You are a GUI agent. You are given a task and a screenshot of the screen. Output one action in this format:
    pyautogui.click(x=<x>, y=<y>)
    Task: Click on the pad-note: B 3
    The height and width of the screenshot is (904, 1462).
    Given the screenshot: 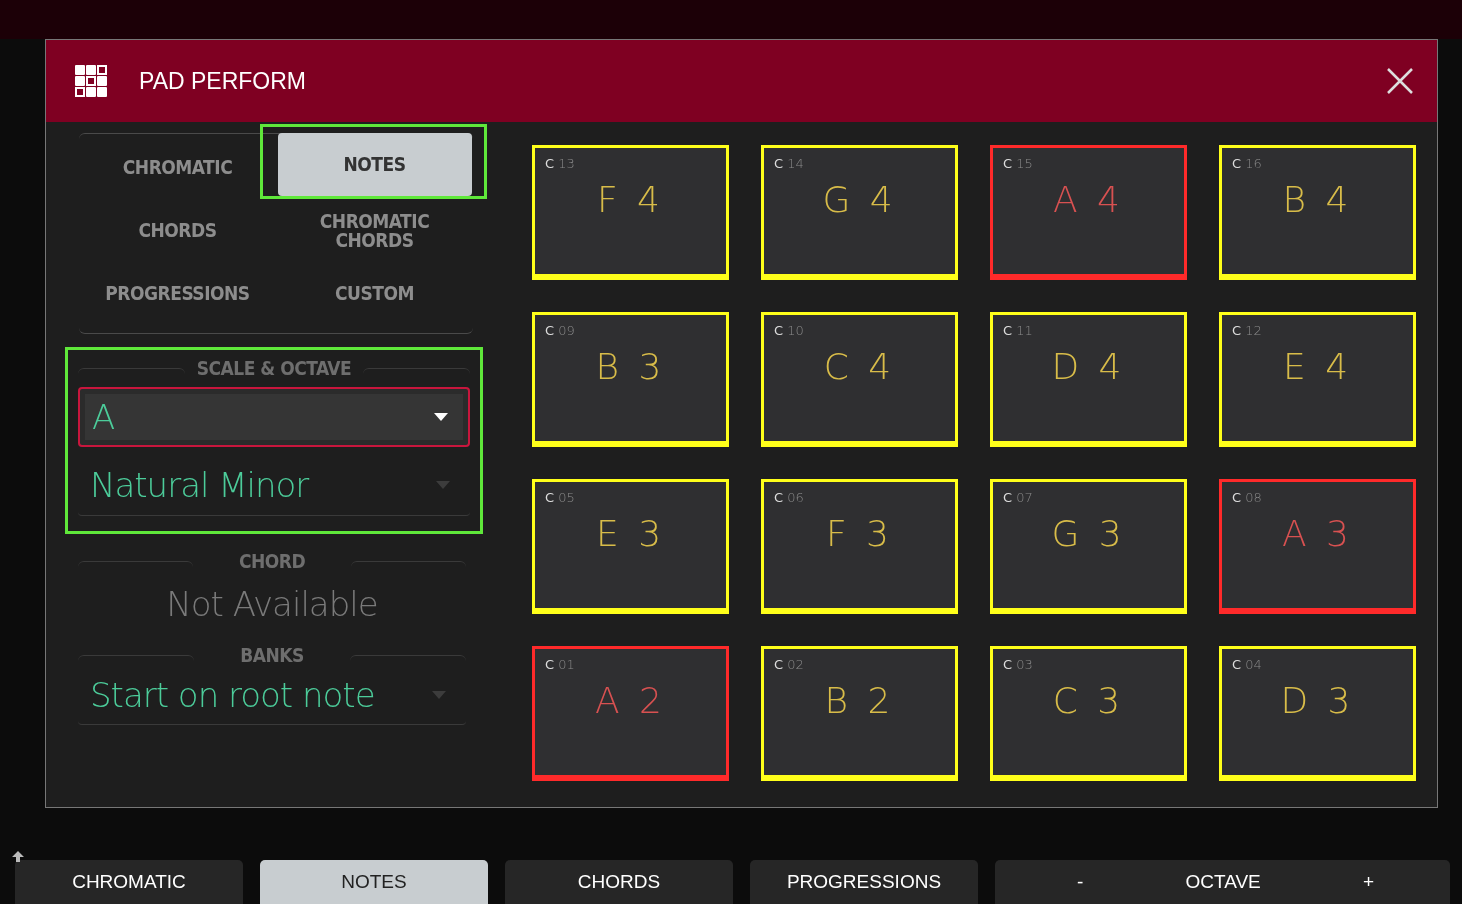 What is the action you would take?
    pyautogui.click(x=630, y=366)
    